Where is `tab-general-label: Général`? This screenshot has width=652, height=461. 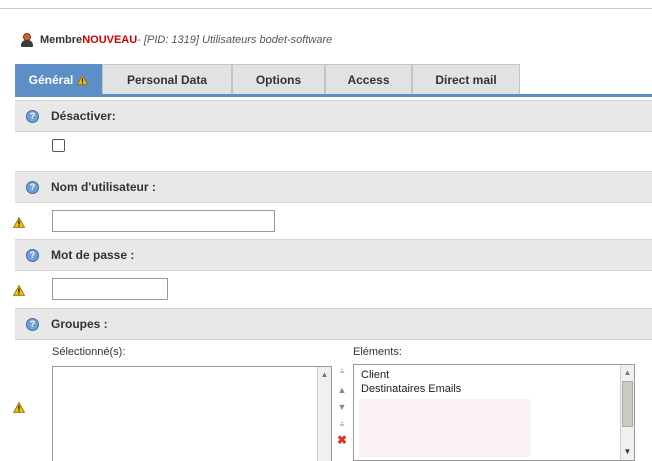
tab-general-label: Général is located at coordinates (51, 79).